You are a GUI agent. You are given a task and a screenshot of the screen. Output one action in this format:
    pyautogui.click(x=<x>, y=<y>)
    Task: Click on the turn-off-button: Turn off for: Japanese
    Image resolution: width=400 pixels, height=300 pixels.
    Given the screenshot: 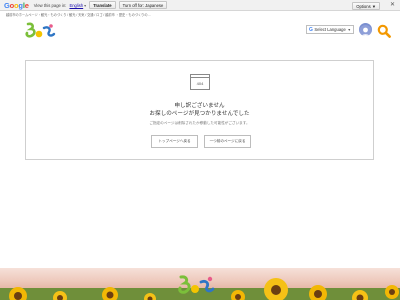 What is the action you would take?
    pyautogui.click(x=143, y=5)
    